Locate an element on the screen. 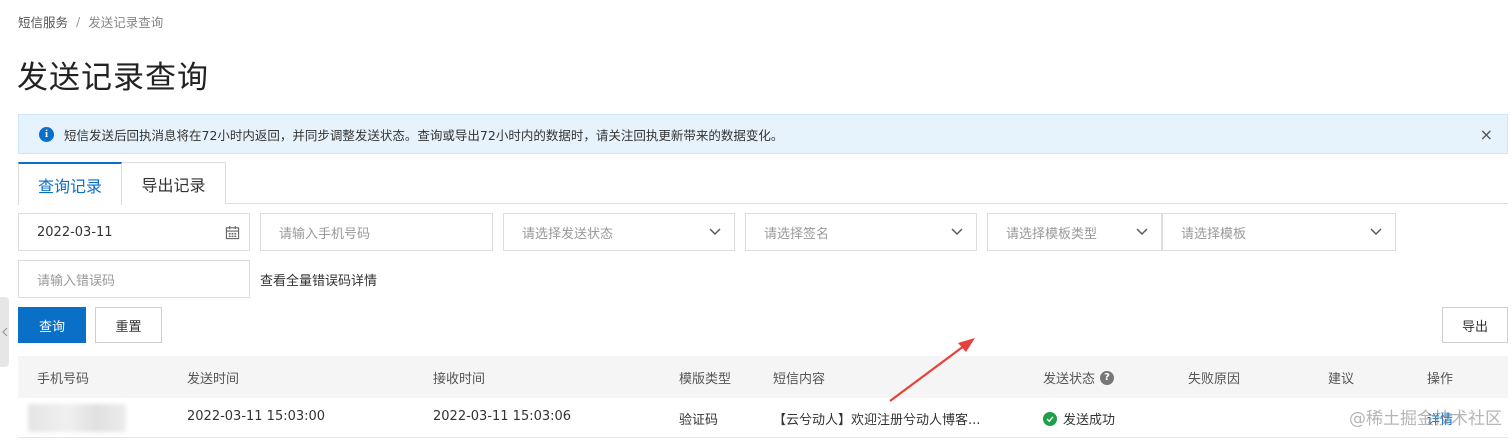  phone-number-redacted is located at coordinates (77, 418).